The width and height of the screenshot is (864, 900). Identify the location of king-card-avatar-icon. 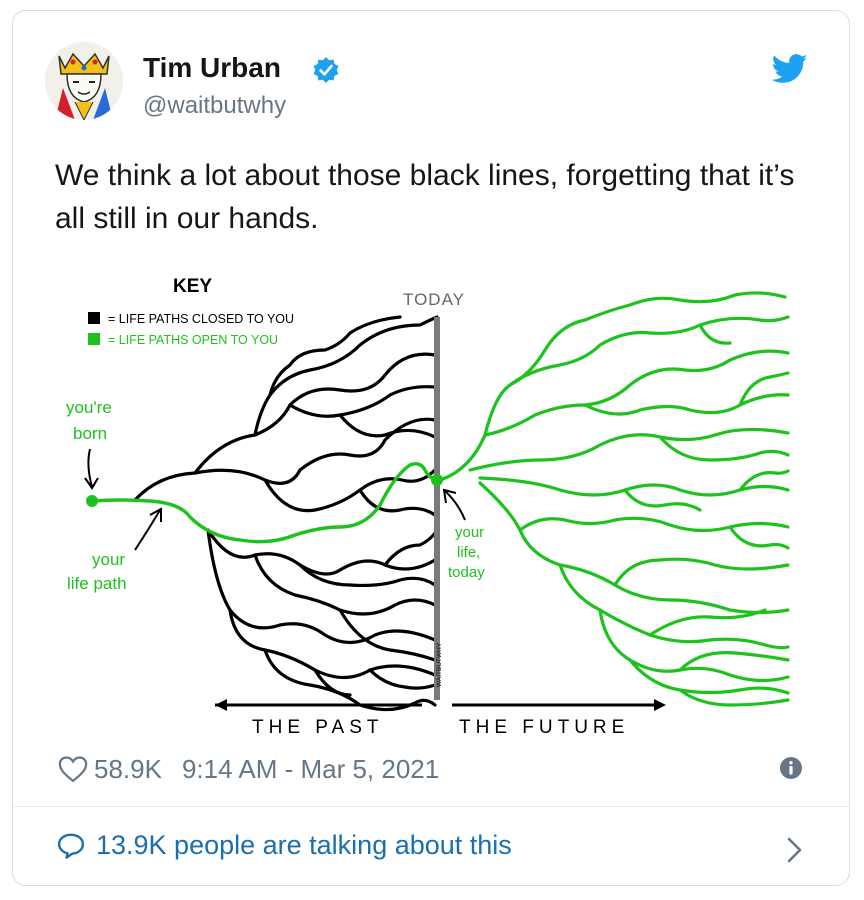
(84, 81).